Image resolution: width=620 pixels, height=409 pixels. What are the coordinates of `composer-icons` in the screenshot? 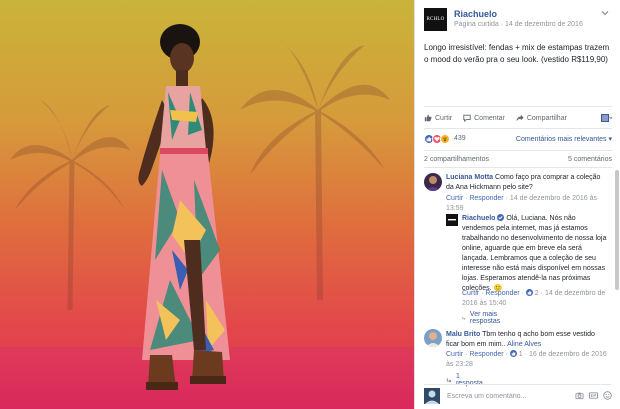 It's located at (593, 395).